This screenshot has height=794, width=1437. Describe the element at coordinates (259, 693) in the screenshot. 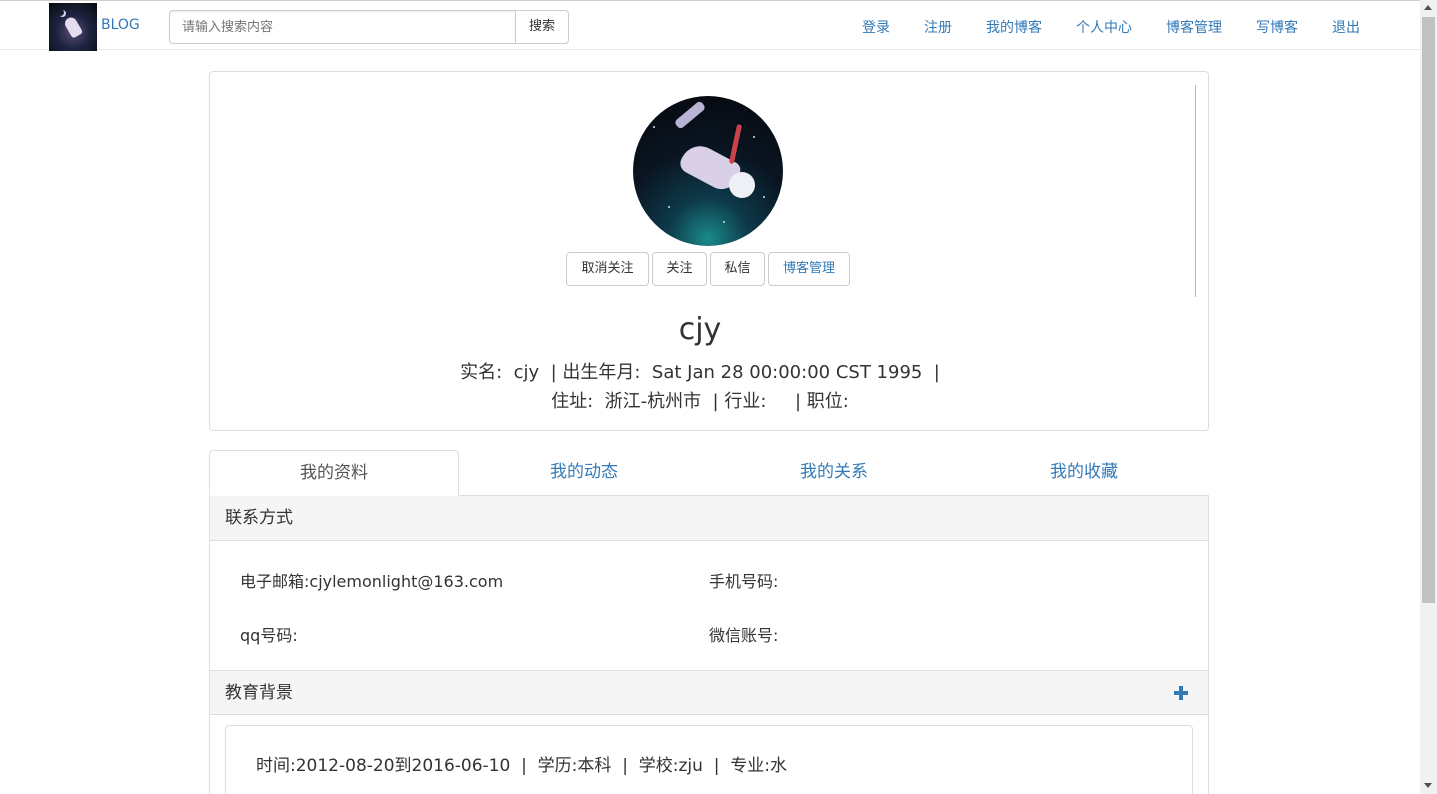

I see `education-heading-label: 教育背景` at that location.